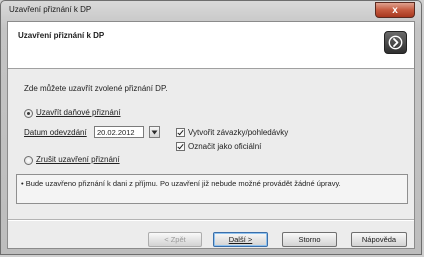 The width and height of the screenshot is (424, 257). Describe the element at coordinates (224, 146) in the screenshot. I see `mark-official-label: Označit jako oficiální` at that location.